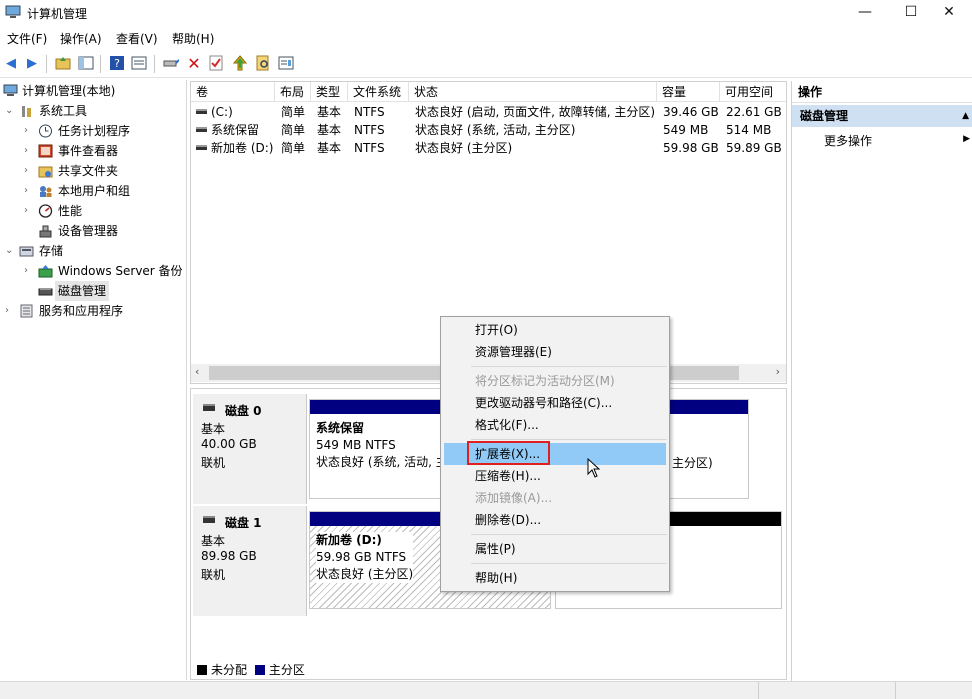 The image size is (972, 699). Describe the element at coordinates (93, 151) in the screenshot. I see `tree-item: › 事件查看器` at that location.